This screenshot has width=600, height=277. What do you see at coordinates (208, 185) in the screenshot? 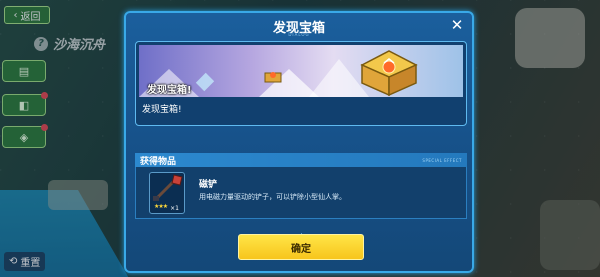
I see `item-name: 磁铲` at bounding box center [208, 185].